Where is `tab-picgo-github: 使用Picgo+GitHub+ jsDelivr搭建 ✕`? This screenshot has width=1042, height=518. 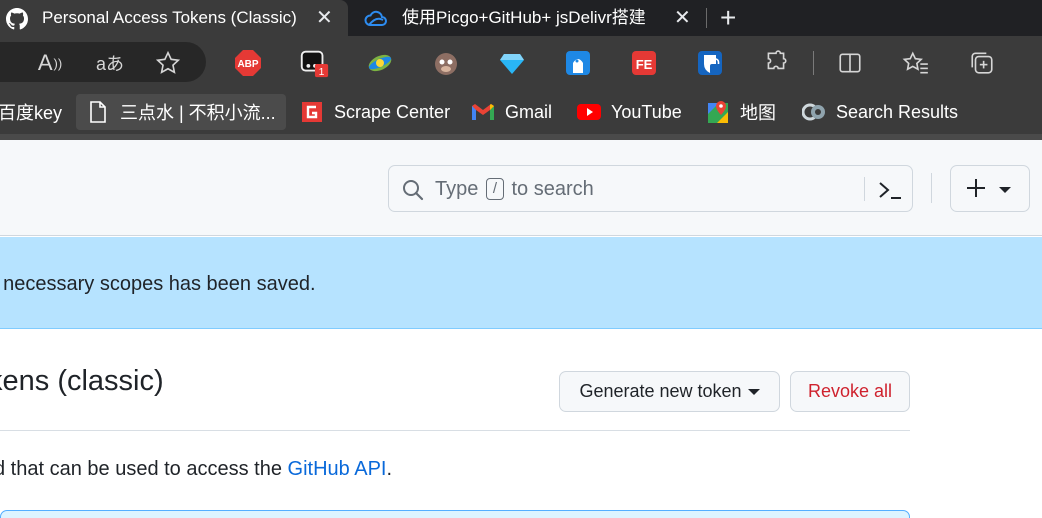
tab-picgo-github: 使用Picgo+GitHub+ jsDelivr搭建 ✕ is located at coordinates (530, 18).